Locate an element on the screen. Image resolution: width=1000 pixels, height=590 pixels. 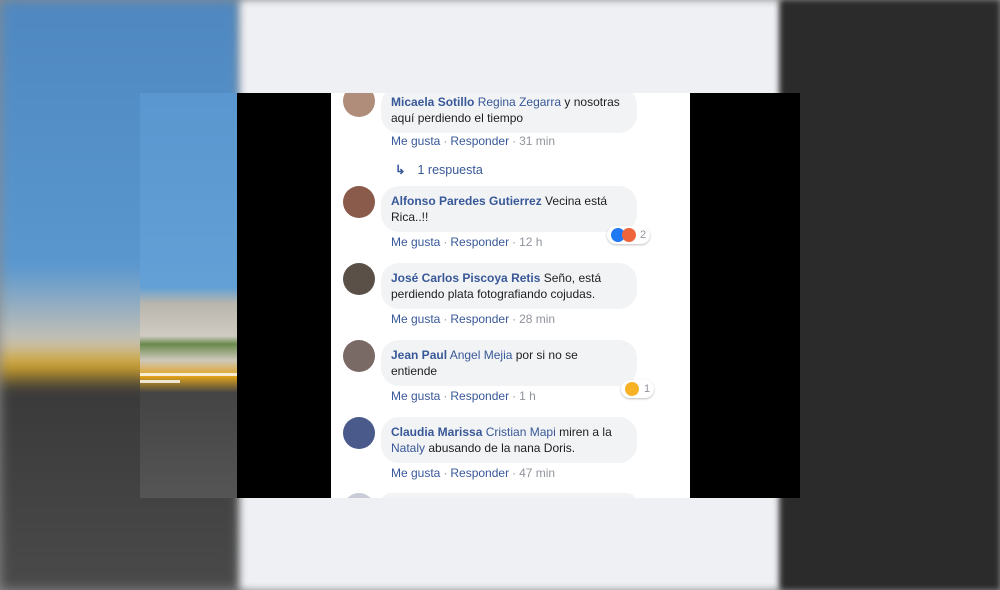
comment-bubble is located at coordinates (509, 495).